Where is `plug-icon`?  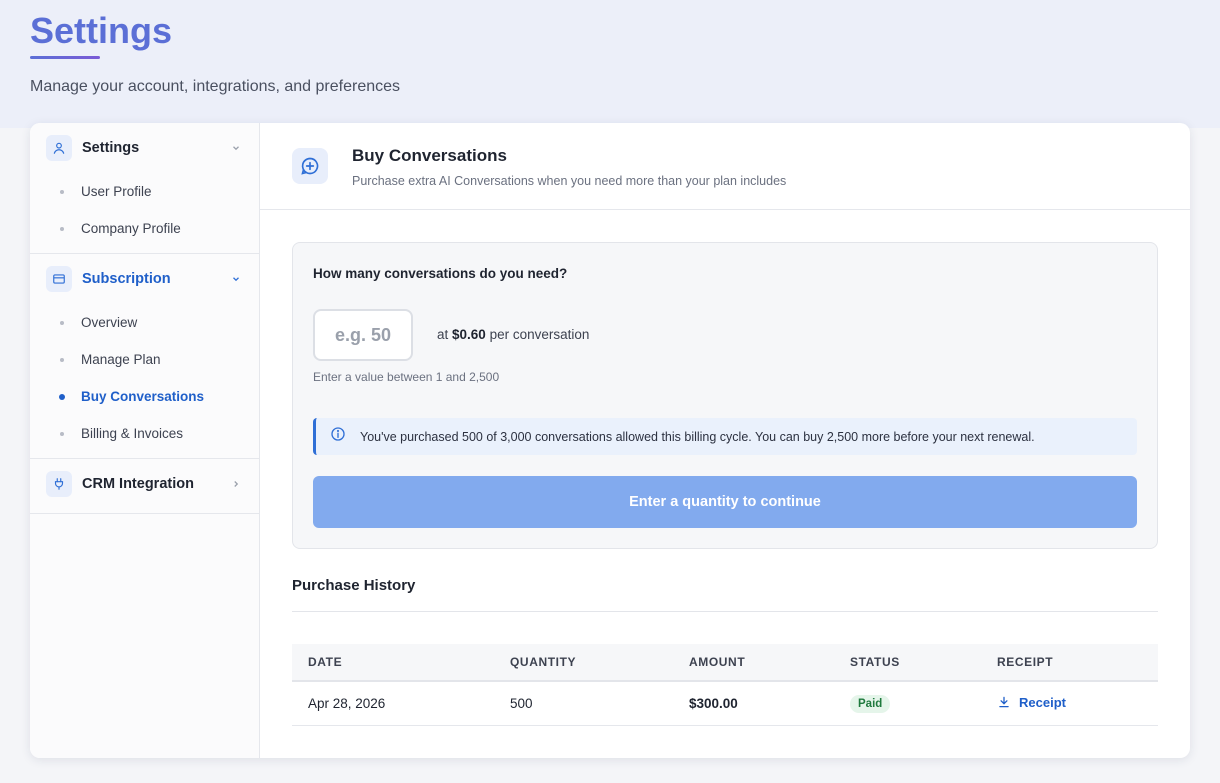 plug-icon is located at coordinates (59, 484).